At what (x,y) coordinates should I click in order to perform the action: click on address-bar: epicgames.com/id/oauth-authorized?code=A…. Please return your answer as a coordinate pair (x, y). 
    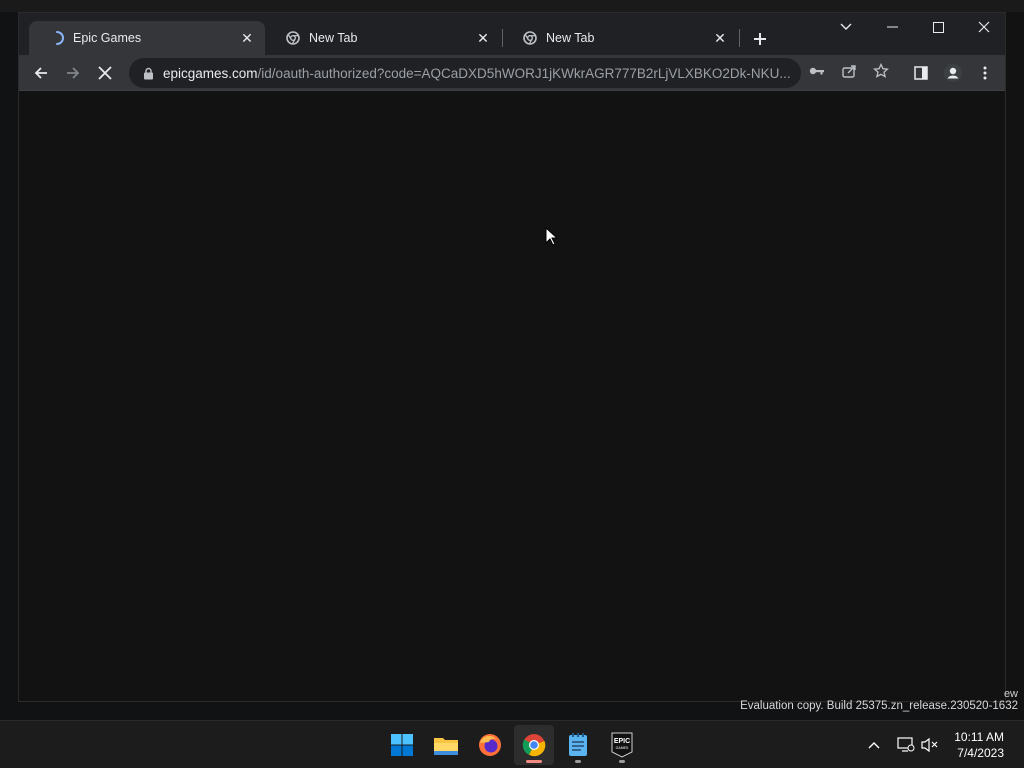
    Looking at the image, I should click on (465, 73).